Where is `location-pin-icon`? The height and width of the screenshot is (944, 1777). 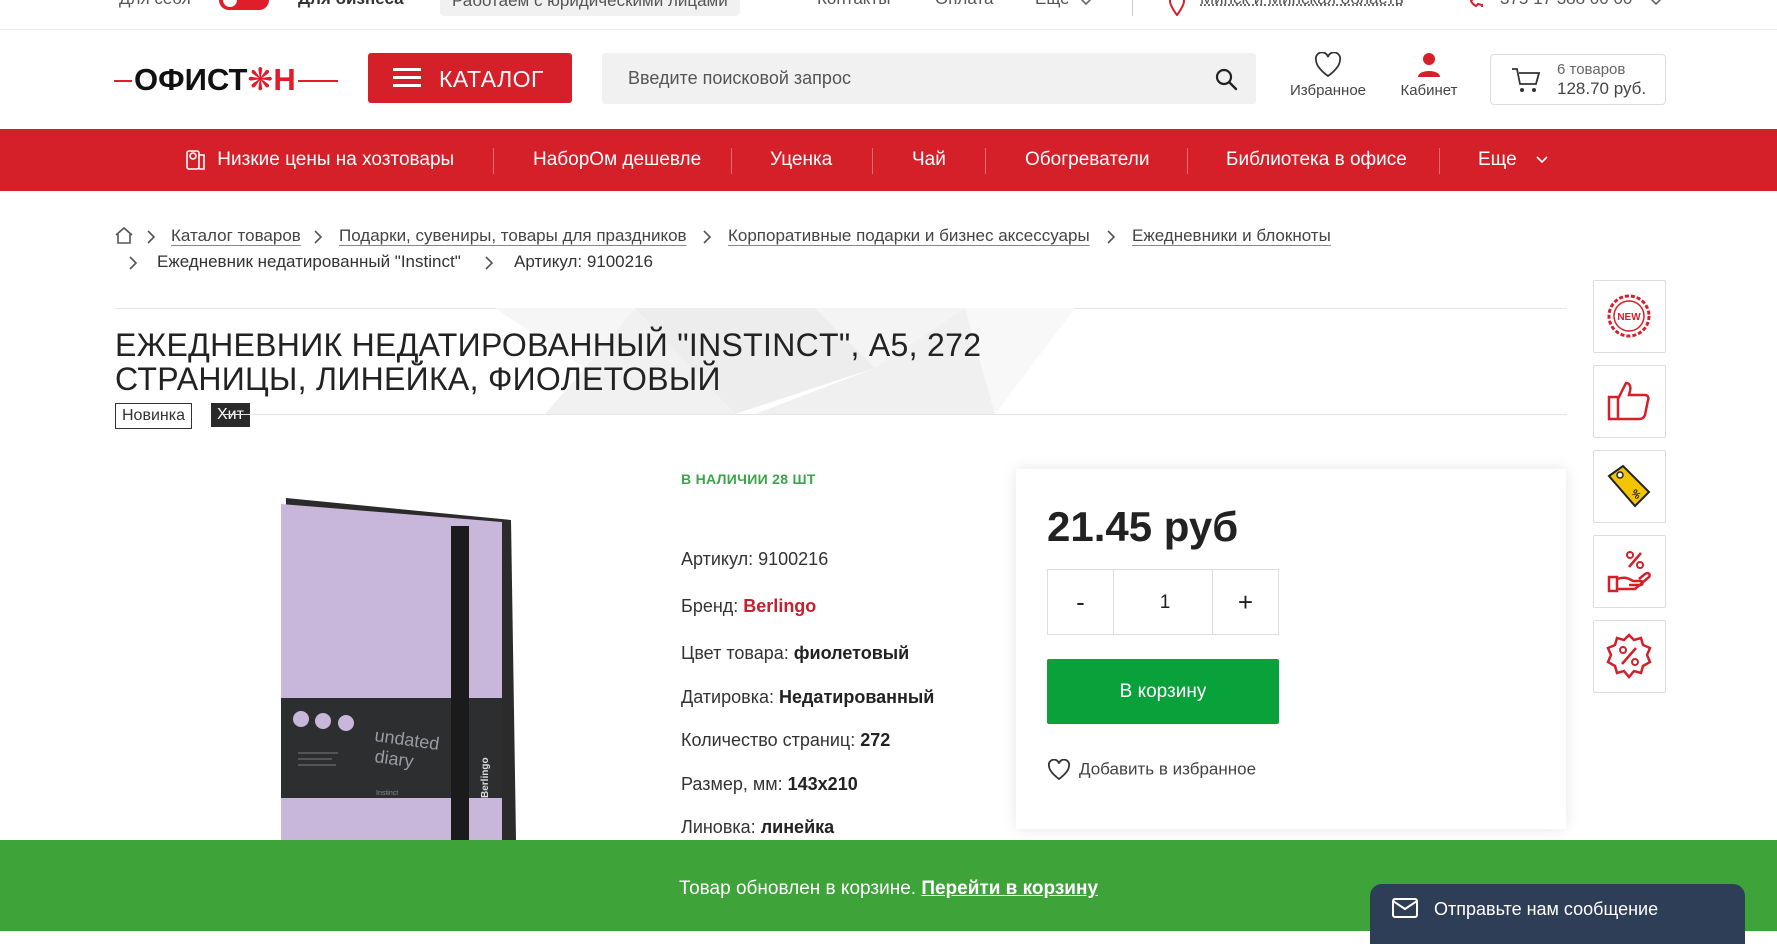
location-pin-icon is located at coordinates (1177, 8).